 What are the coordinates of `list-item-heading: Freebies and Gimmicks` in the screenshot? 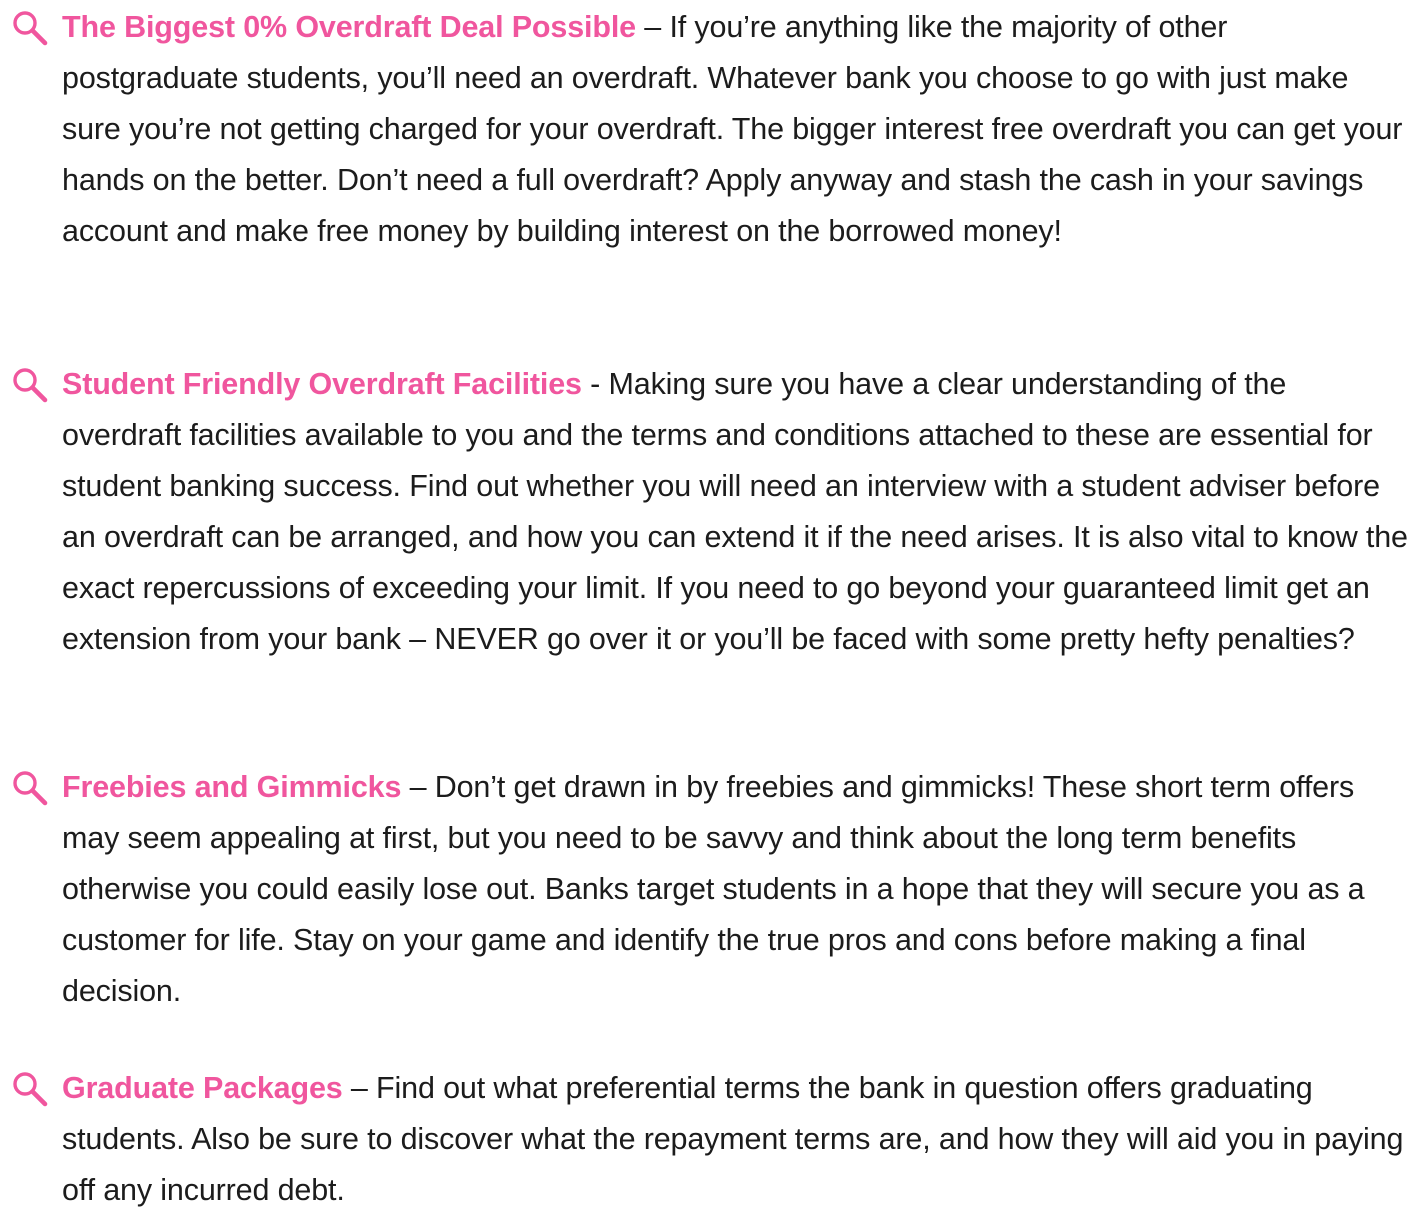 It's located at (232, 787).